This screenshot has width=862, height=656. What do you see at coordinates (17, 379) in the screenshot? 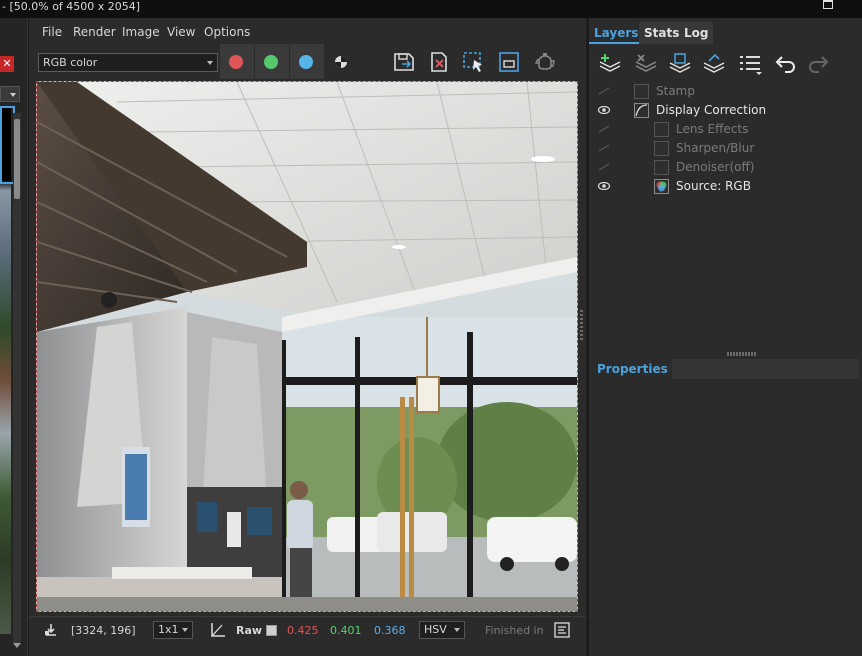
I see `side-scrollbar` at bounding box center [17, 379].